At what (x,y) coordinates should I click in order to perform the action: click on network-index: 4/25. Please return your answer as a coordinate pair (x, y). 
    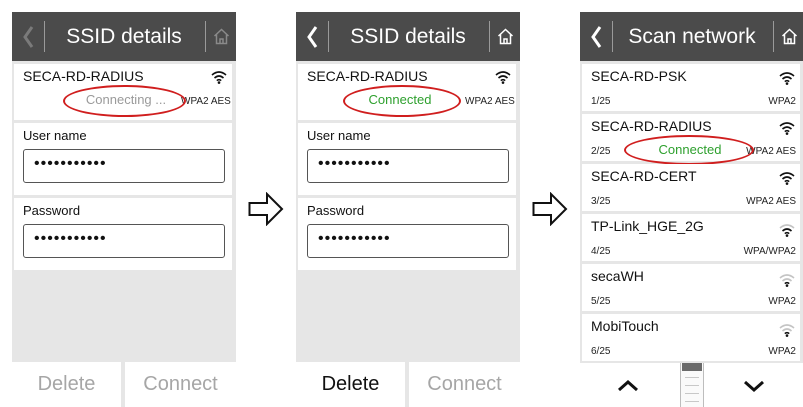
    Looking at the image, I should click on (601, 251).